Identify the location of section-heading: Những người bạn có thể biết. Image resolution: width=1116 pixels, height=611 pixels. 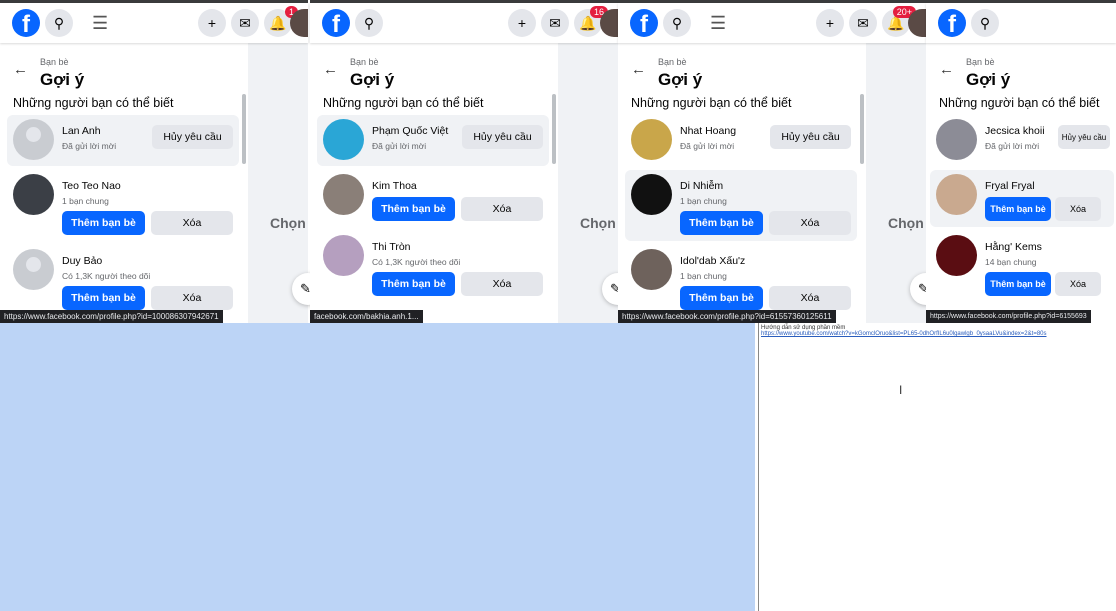
(403, 103).